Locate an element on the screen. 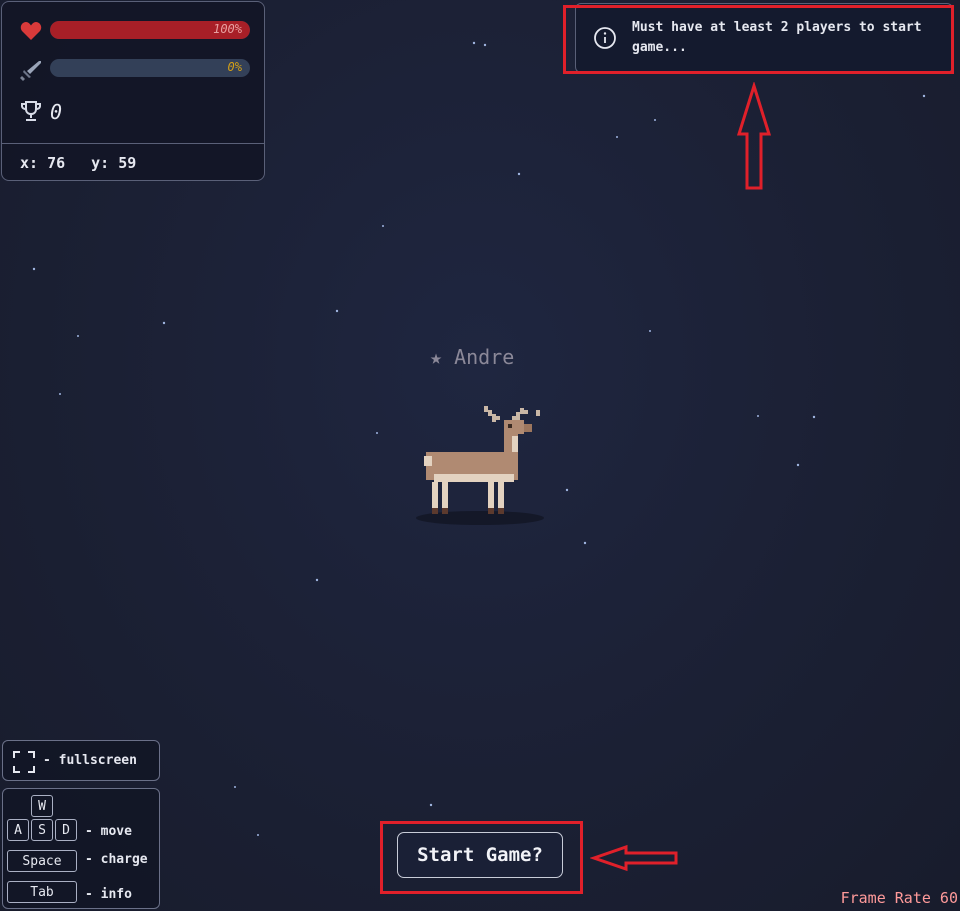 Image resolution: width=960 pixels, height=911 pixels. charge-bar: 0% is located at coordinates (150, 68).